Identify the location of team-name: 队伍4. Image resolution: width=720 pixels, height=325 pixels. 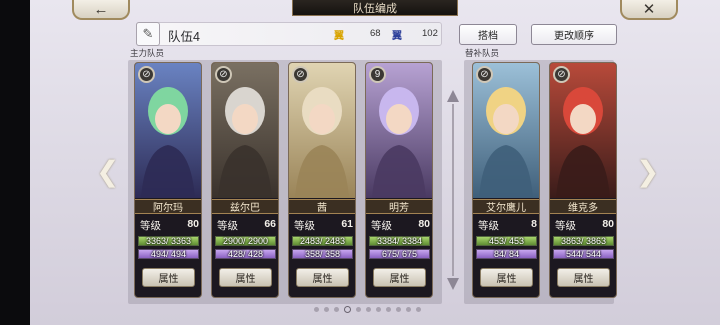
(184, 37).